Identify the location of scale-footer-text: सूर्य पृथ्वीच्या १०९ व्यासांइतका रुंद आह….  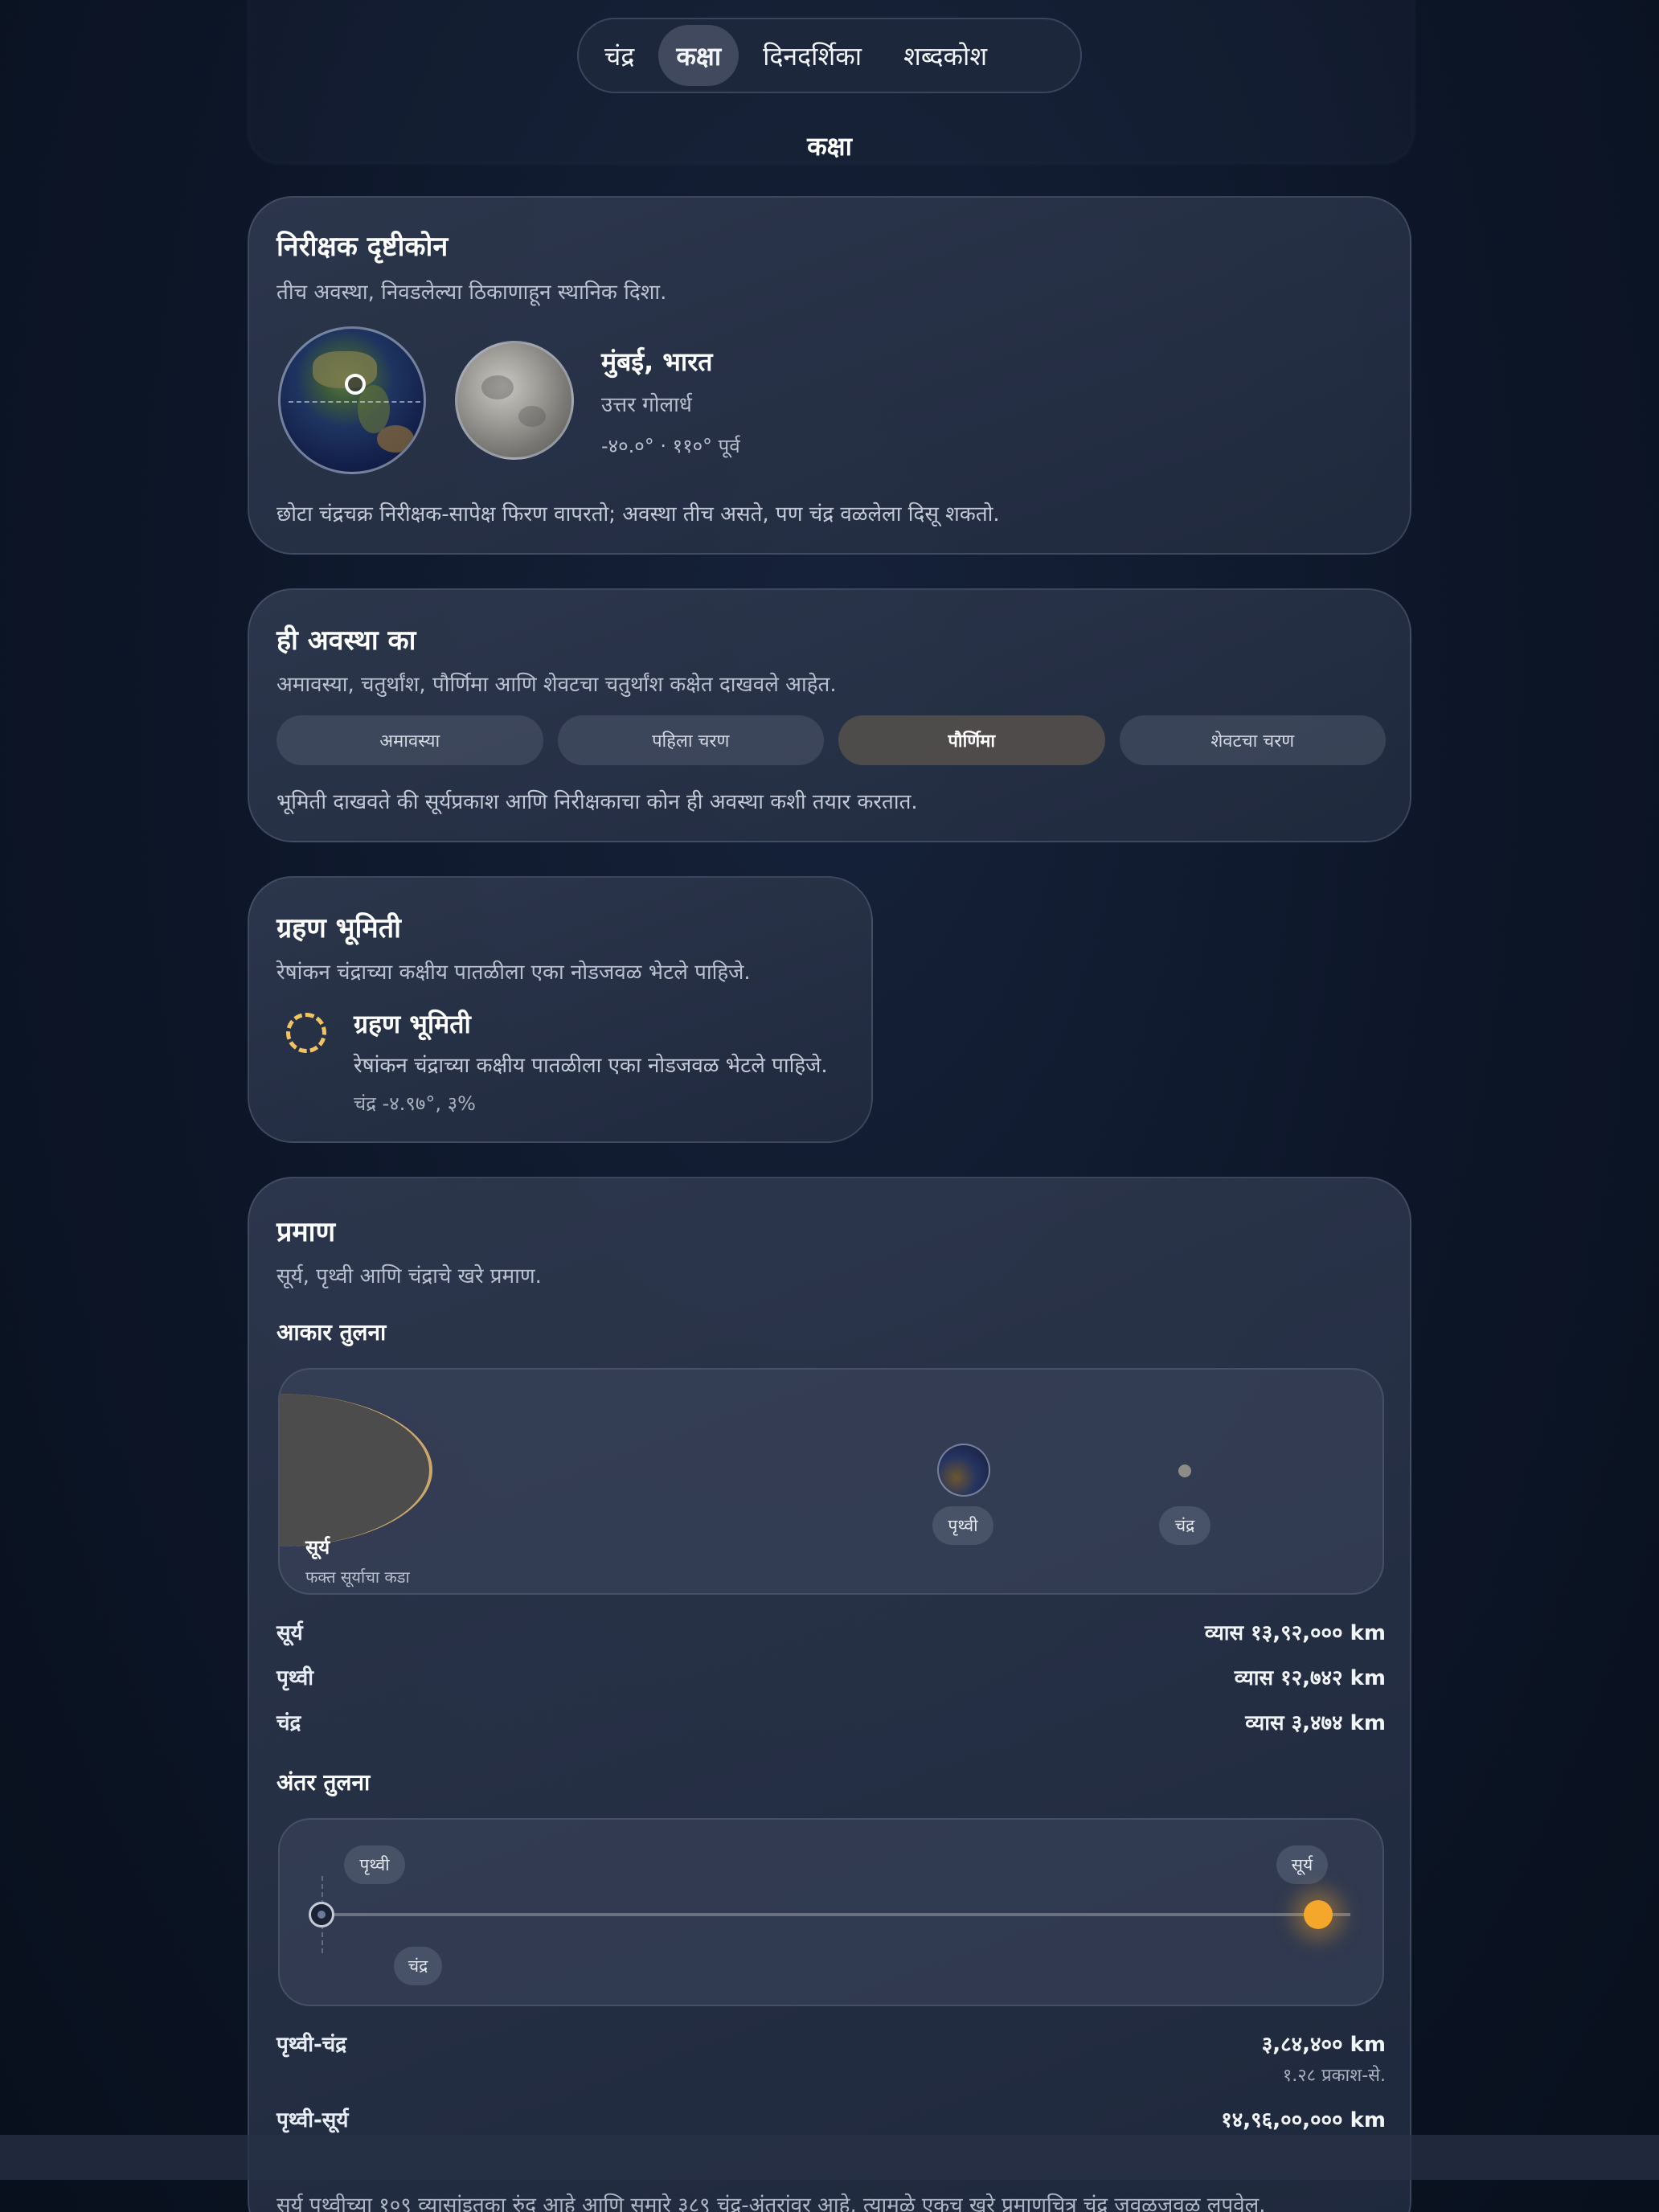
(771, 2203).